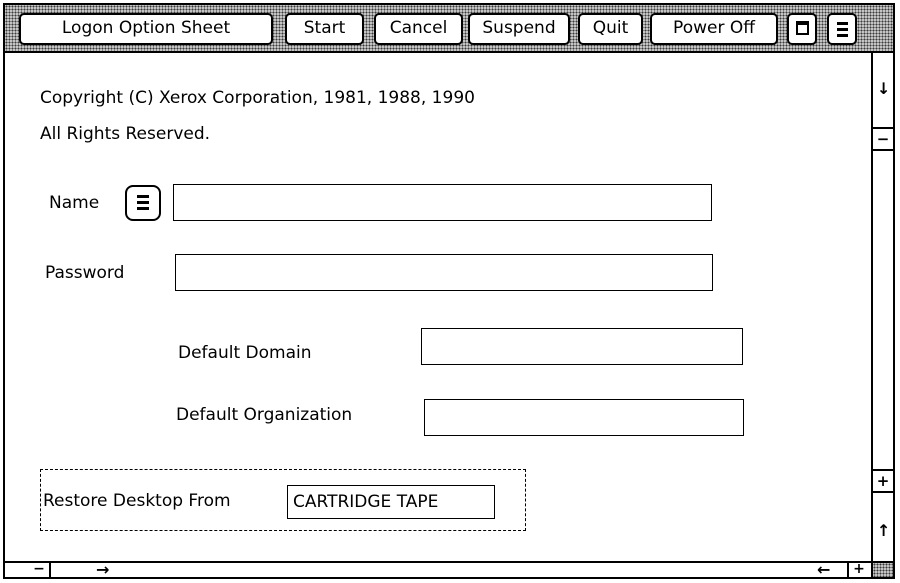  Describe the element at coordinates (610, 29) in the screenshot. I see `quit-button: Quit` at that location.